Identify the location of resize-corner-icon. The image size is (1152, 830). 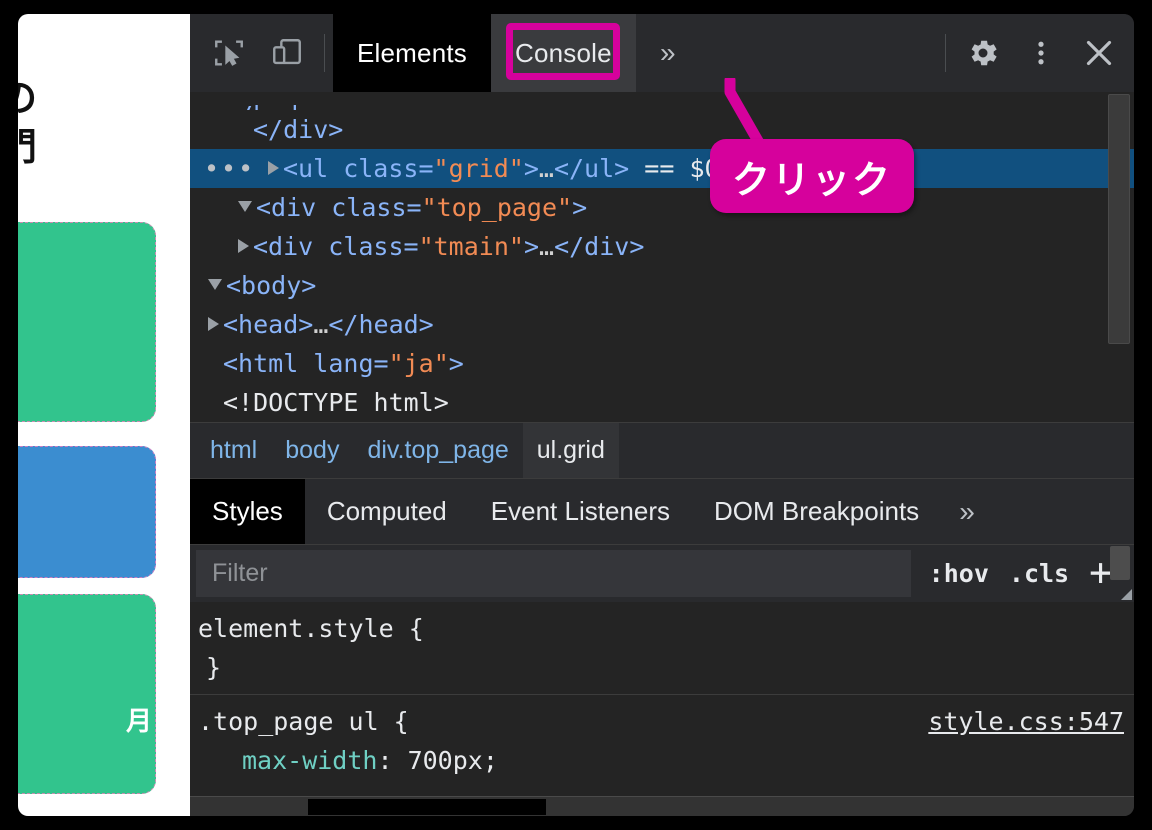
(1126, 594).